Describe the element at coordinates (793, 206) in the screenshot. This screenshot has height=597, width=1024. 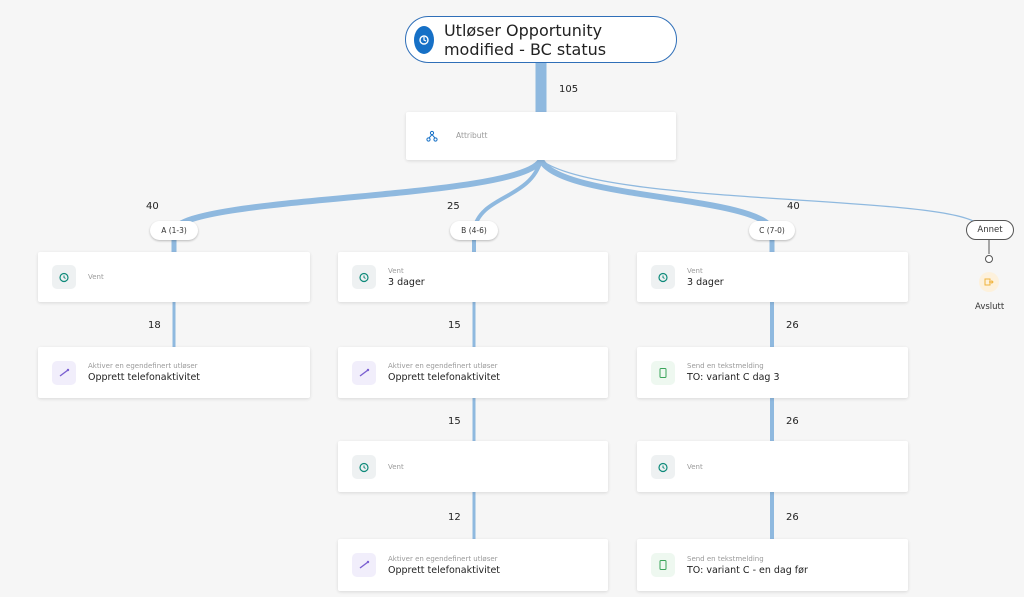
I see `branch-c-count: 40` at that location.